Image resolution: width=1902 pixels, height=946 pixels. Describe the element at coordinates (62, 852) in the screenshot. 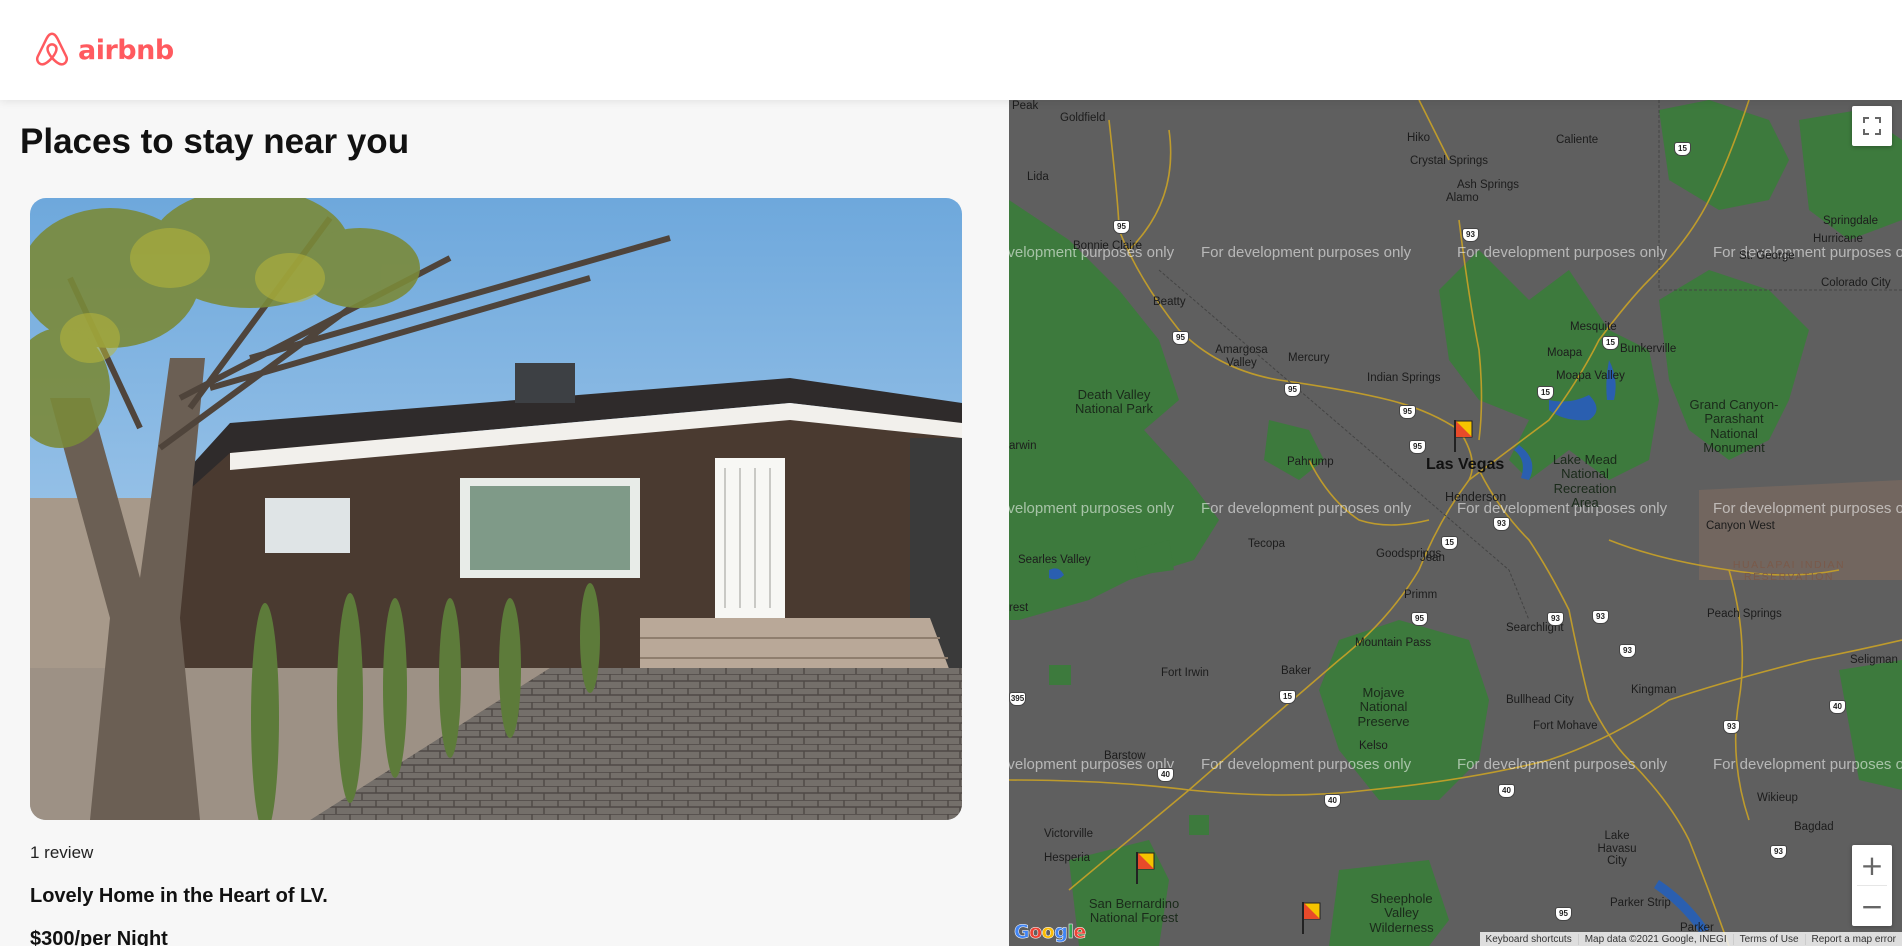

I see `listing-reviews: 1 review` at that location.